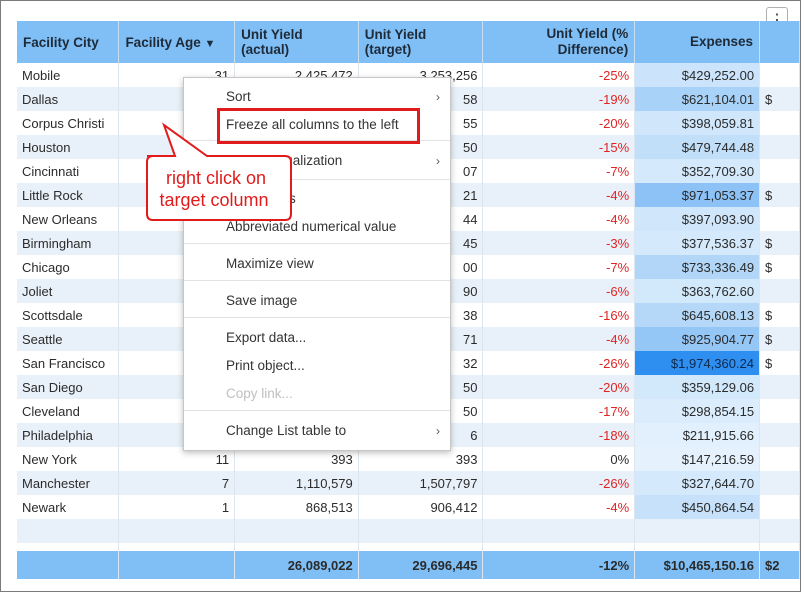  What do you see at coordinates (213, 200) in the screenshot?
I see `callout-line-2: target column` at bounding box center [213, 200].